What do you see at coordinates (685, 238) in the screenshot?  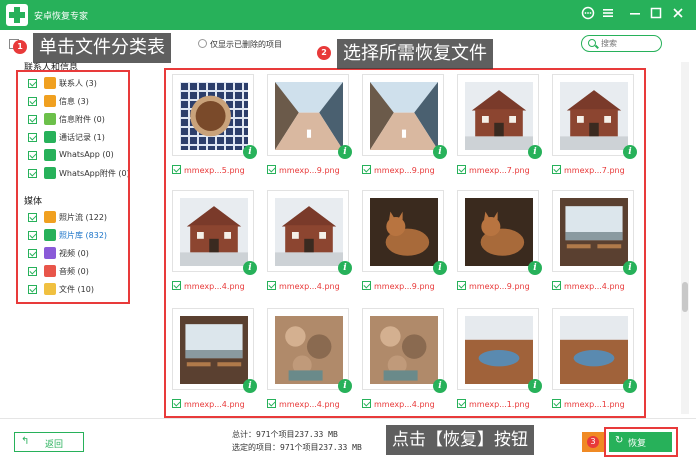 I see `scrollbar-track` at bounding box center [685, 238].